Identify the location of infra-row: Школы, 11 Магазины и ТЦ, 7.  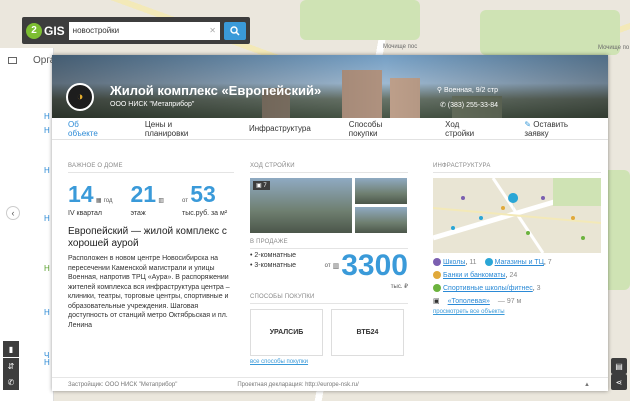
(517, 262).